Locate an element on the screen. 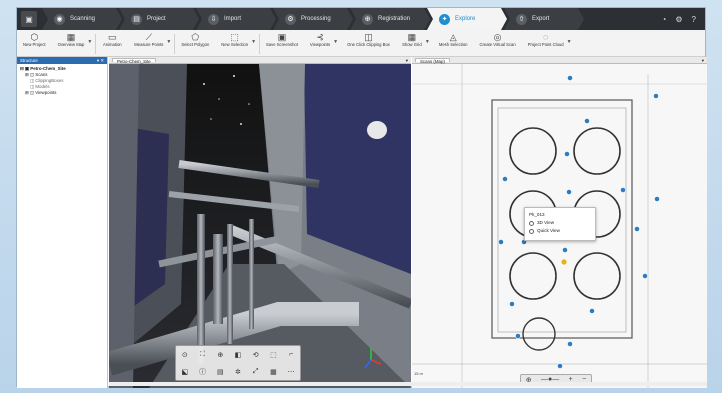  open-3d-view-option: 3D View is located at coordinates (560, 223).